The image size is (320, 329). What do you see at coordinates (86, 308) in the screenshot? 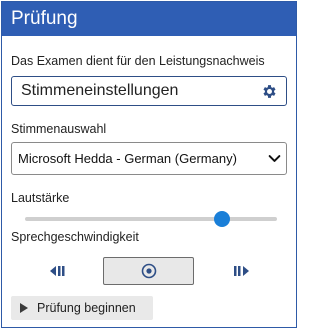
I see `start-exam-label: Prüfung beginnen` at bounding box center [86, 308].